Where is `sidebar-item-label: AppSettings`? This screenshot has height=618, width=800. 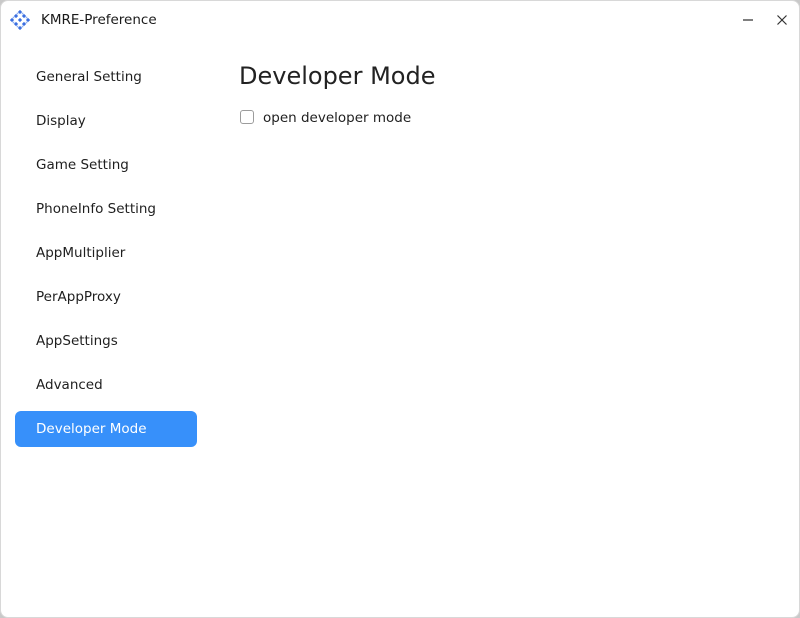
sidebar-item-label: AppSettings is located at coordinates (77, 341).